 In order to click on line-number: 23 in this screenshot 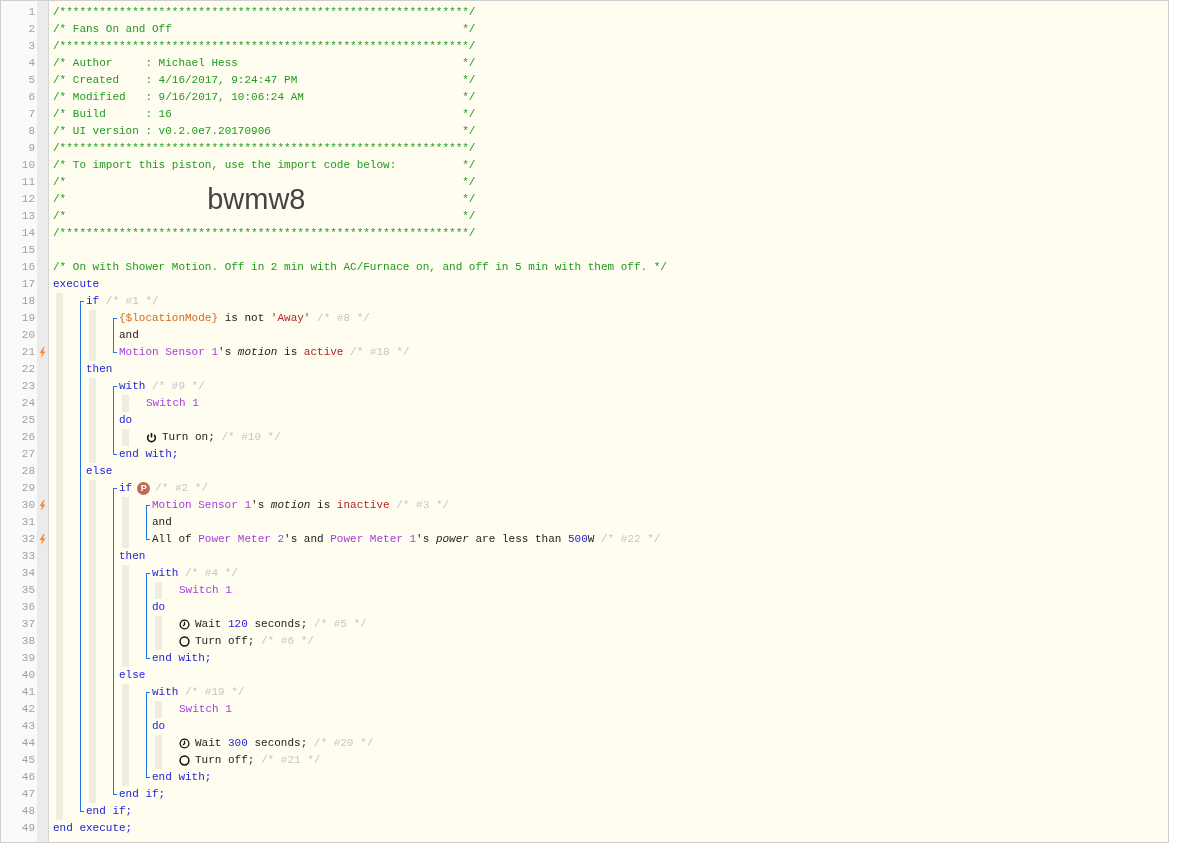, I will do `click(28, 387)`.